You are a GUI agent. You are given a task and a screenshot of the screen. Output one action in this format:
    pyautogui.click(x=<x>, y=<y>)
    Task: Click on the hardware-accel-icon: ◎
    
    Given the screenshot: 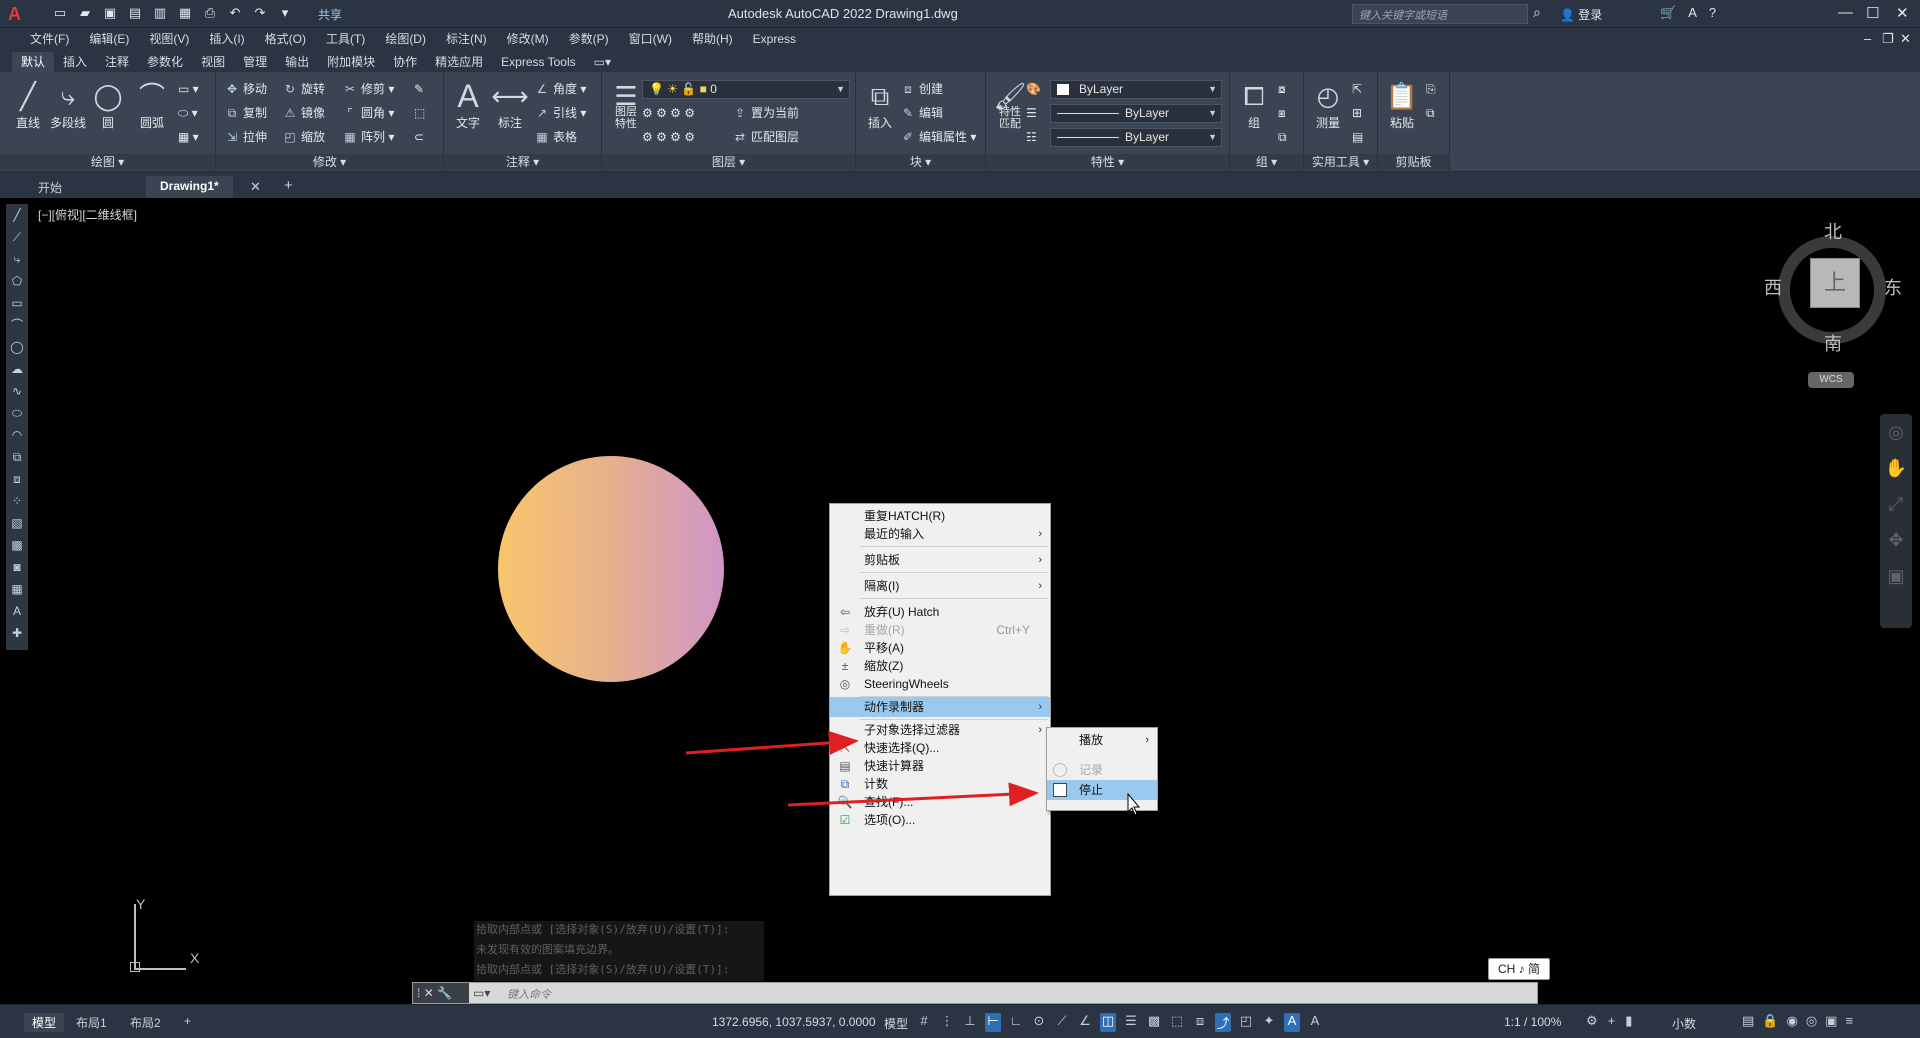 What is the action you would take?
    pyautogui.click(x=1811, y=1021)
    